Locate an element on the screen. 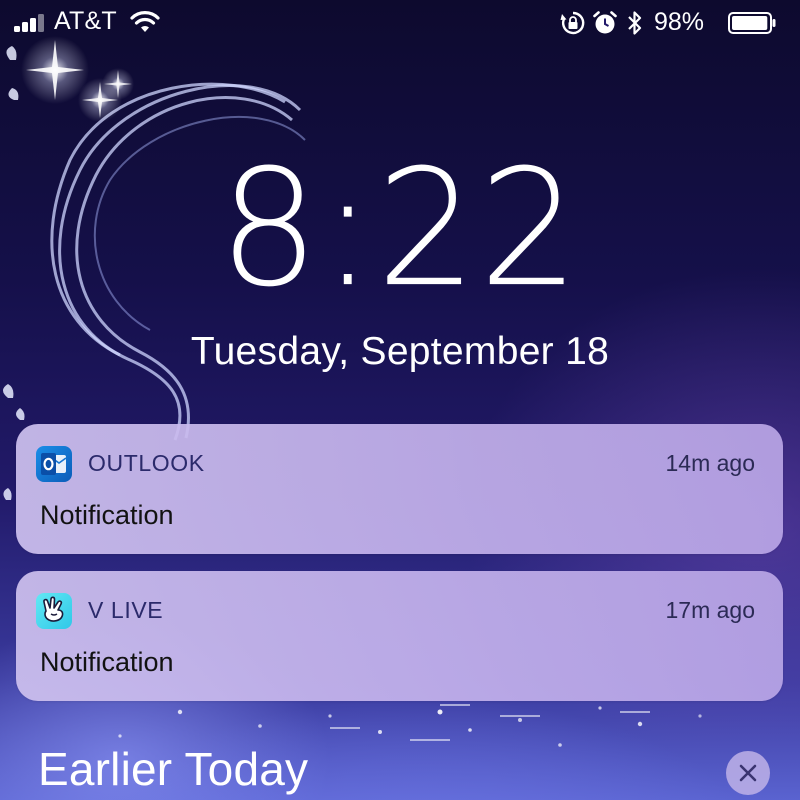 The height and width of the screenshot is (800, 800). notification-time: 17m ago is located at coordinates (710, 610).